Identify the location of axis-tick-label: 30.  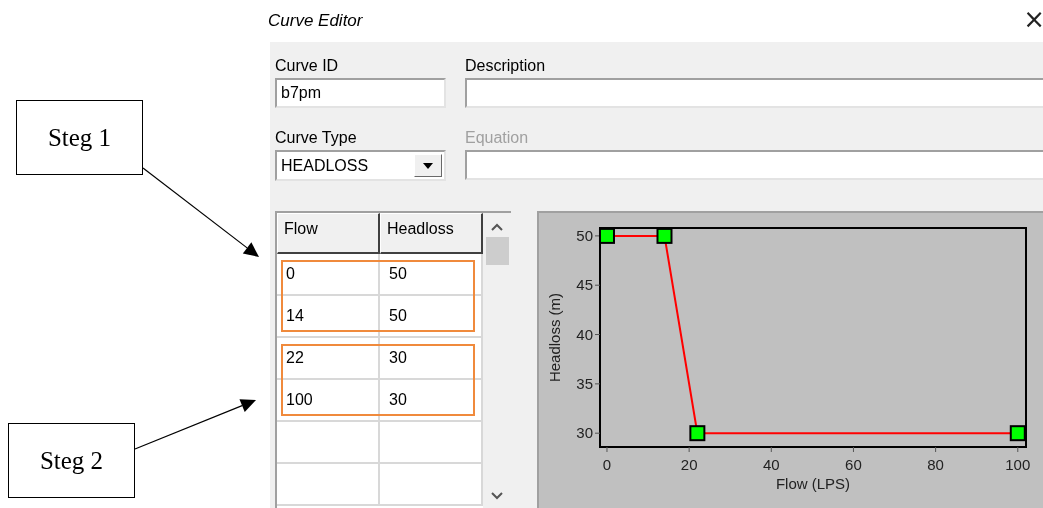
(584, 433).